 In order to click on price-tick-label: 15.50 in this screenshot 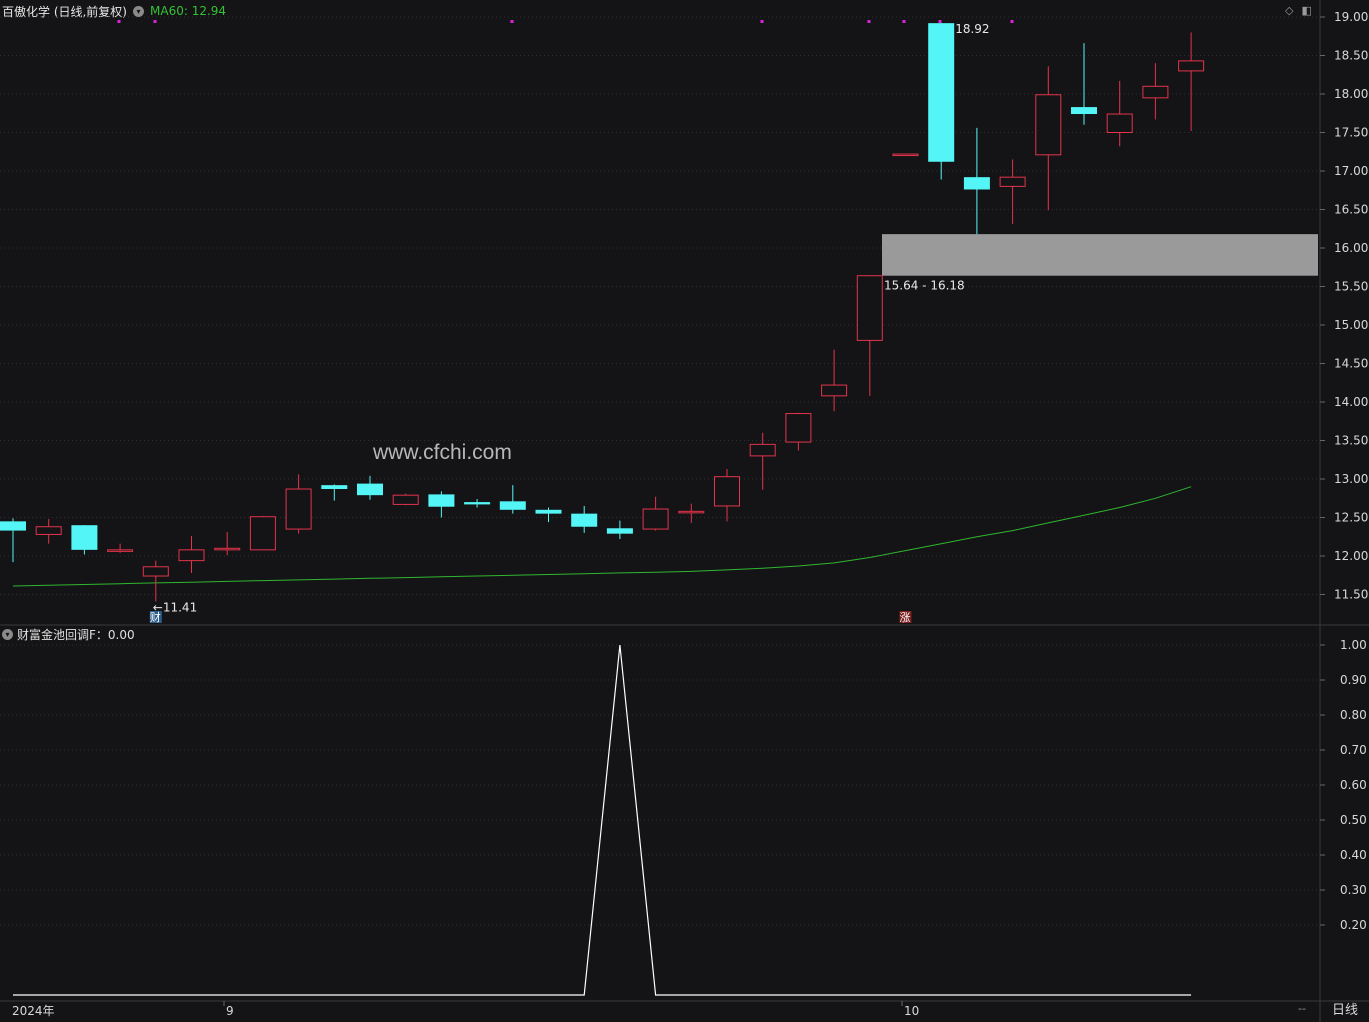, I will do `click(1351, 287)`.